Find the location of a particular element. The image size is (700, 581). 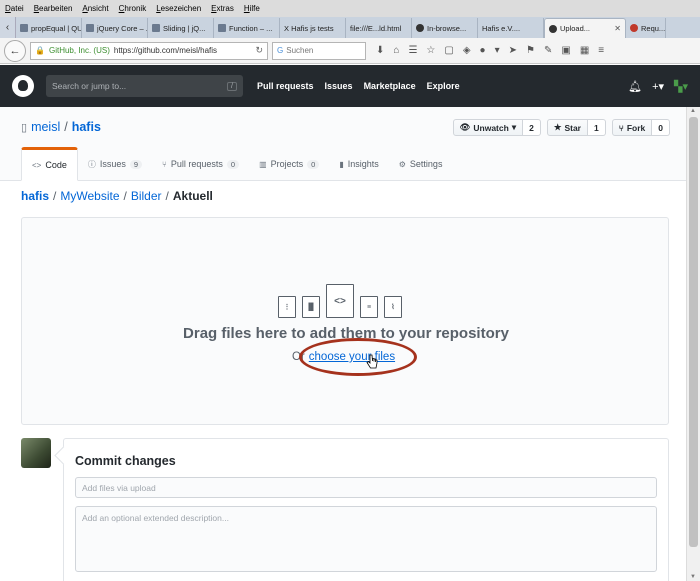

watch-count: 2 is located at coordinates (532, 127).